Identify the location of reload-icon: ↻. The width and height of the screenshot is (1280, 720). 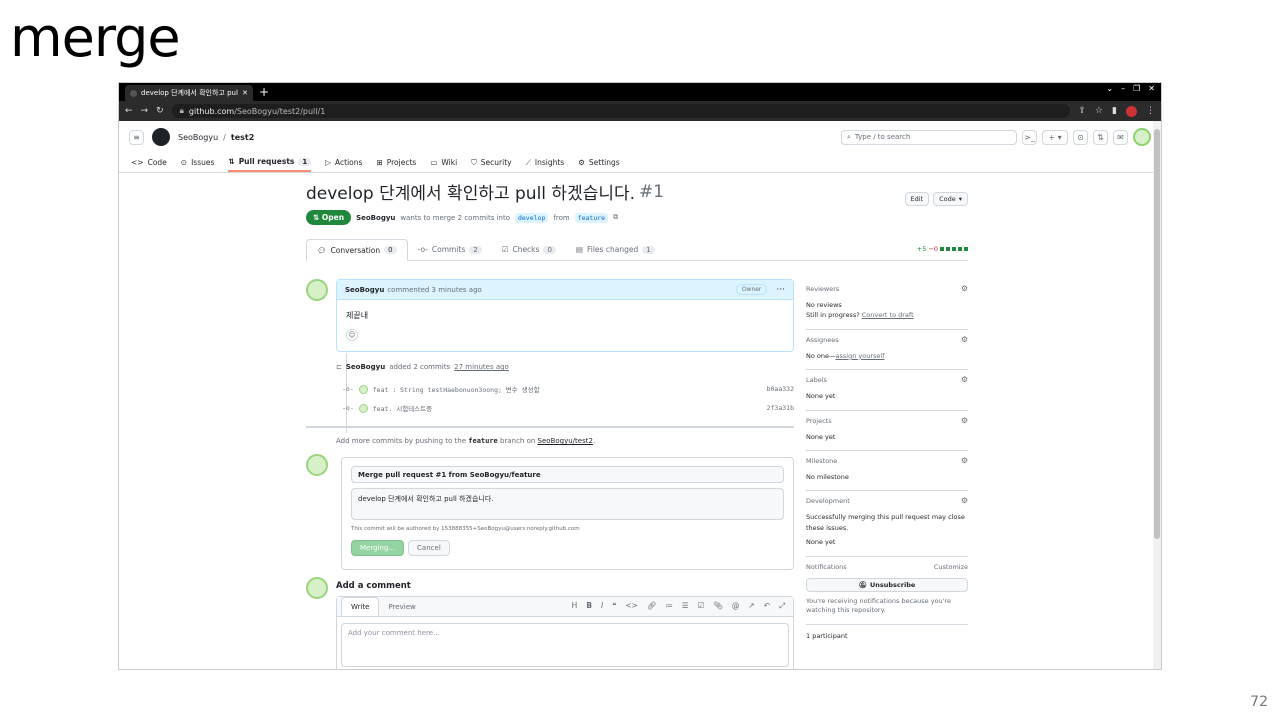
(160, 111).